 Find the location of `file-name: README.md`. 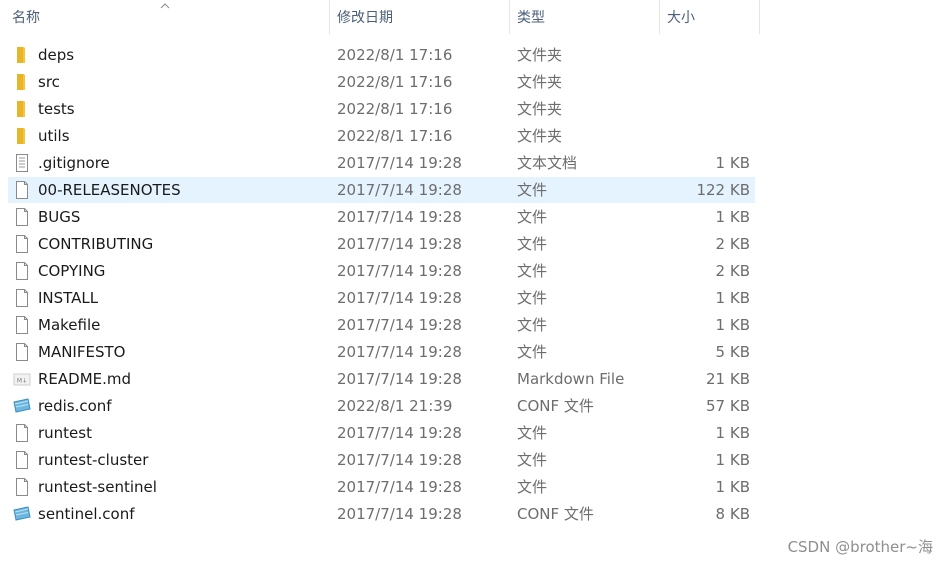

file-name: README.md is located at coordinates (85, 379).